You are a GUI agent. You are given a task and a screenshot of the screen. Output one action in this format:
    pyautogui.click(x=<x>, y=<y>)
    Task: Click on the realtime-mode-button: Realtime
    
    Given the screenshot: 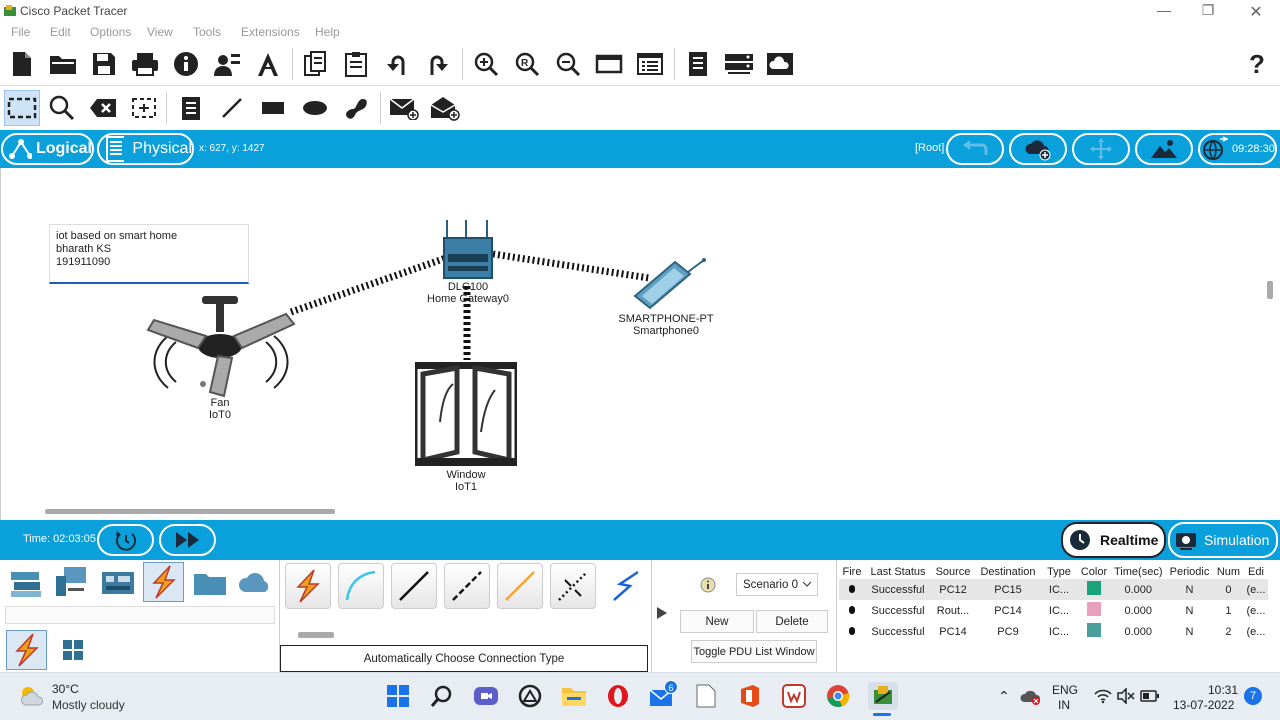 What is the action you would take?
    pyautogui.click(x=1113, y=540)
    